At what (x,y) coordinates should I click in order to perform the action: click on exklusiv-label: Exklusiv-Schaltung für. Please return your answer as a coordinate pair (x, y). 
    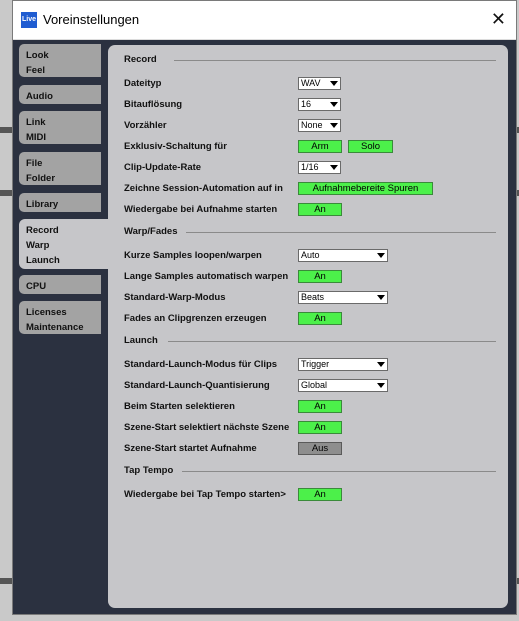
    Looking at the image, I should click on (175, 146).